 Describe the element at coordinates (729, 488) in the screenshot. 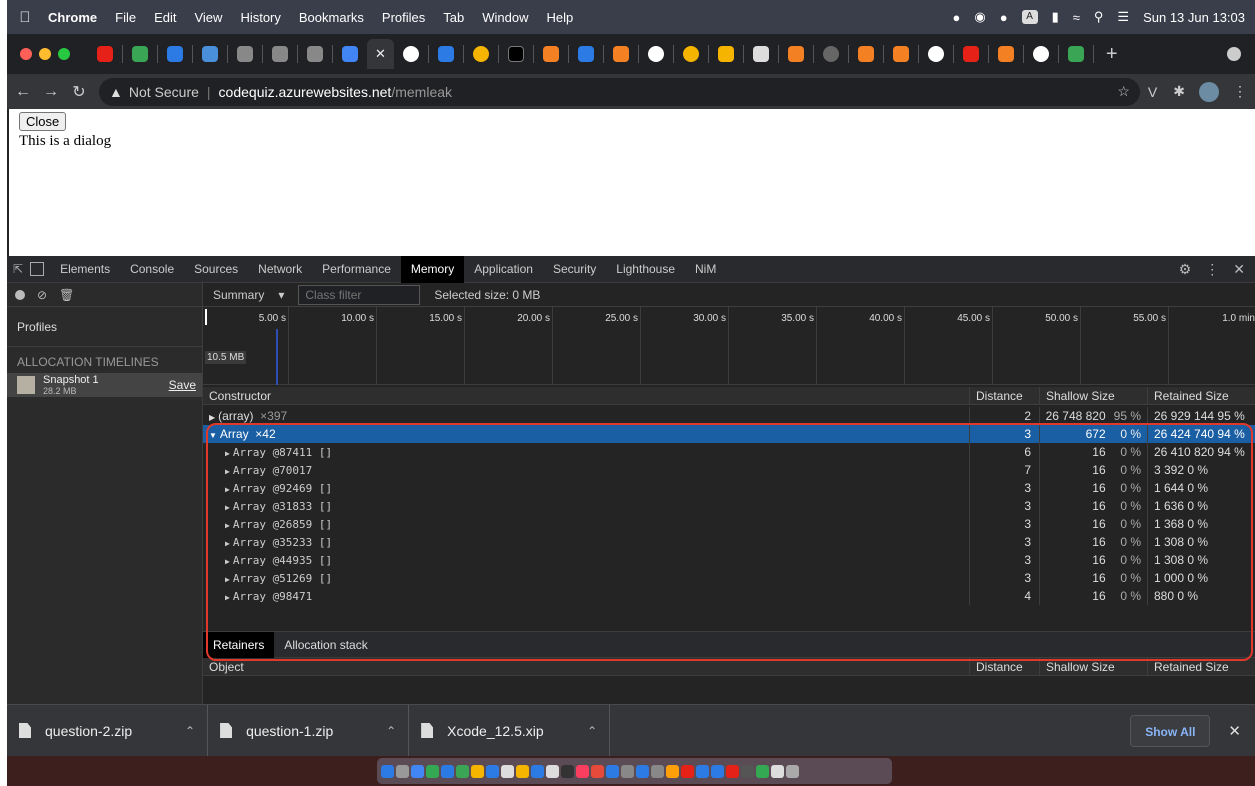

I see `table-row: ▶ Array @92469 [] 3 16 0 % 1 644 0 %` at that location.